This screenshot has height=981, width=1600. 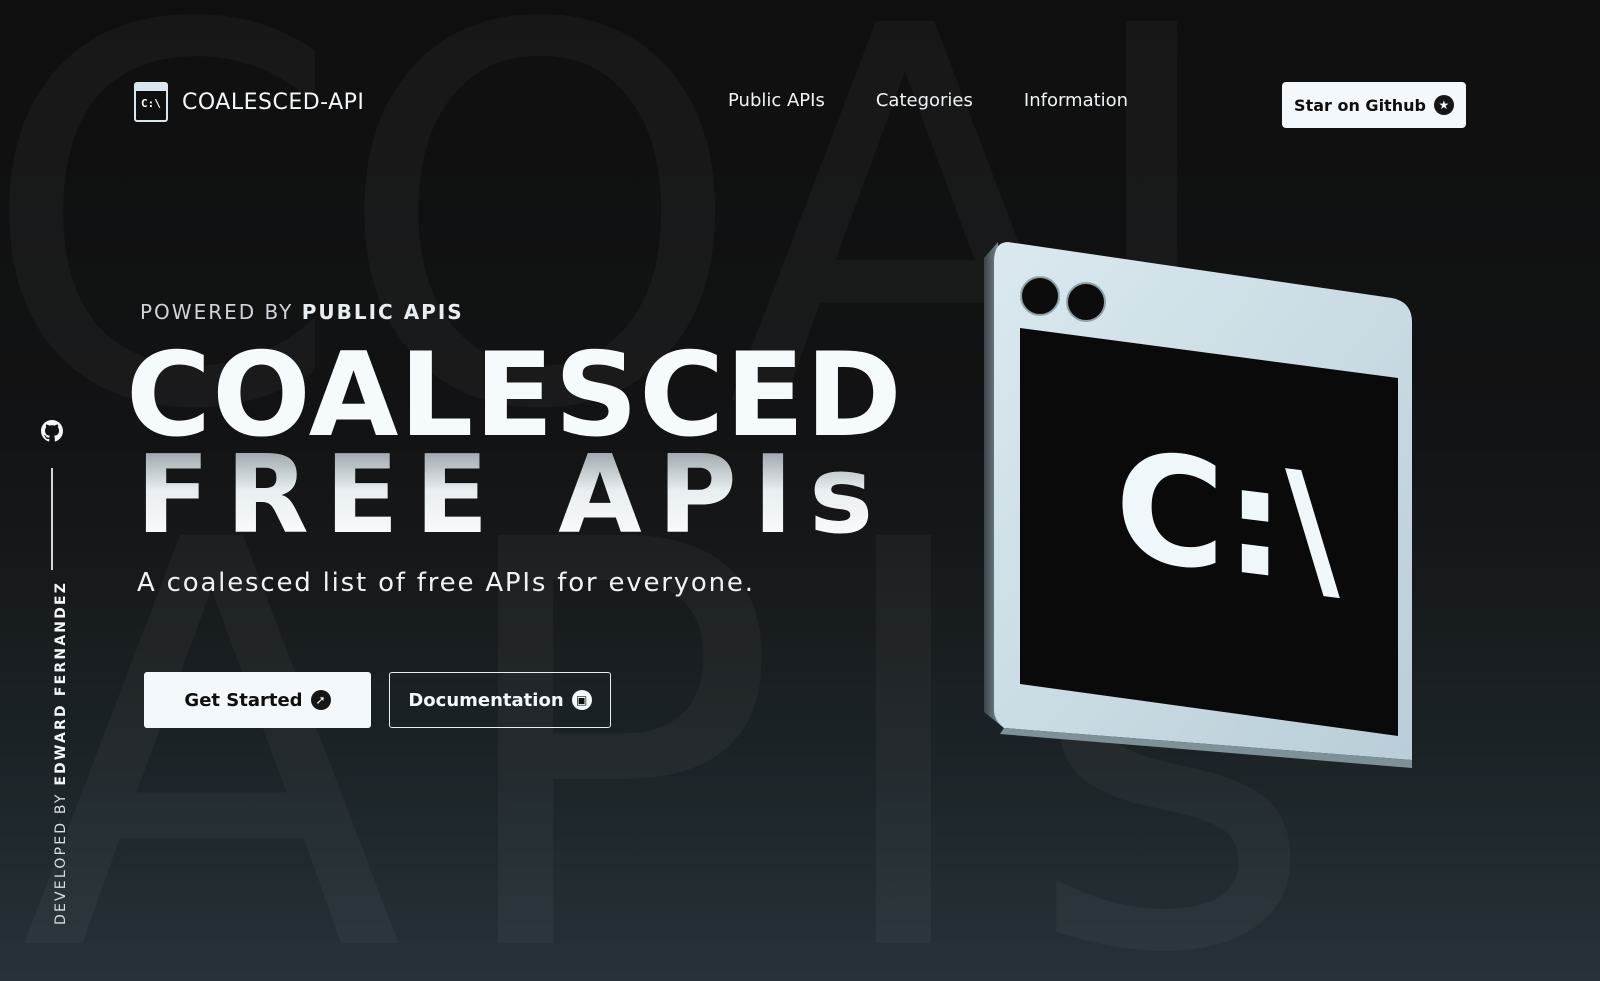 I want to click on nav-information: Information, so click(x=1076, y=100).